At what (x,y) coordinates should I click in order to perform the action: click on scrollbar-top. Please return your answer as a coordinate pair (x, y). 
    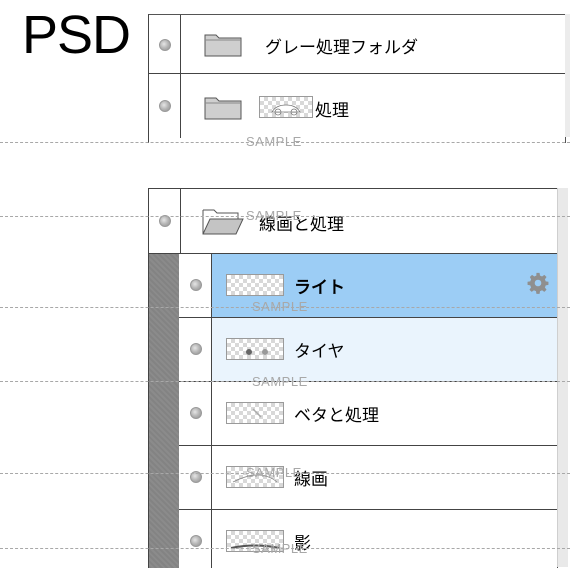
    Looking at the image, I should click on (567, 75).